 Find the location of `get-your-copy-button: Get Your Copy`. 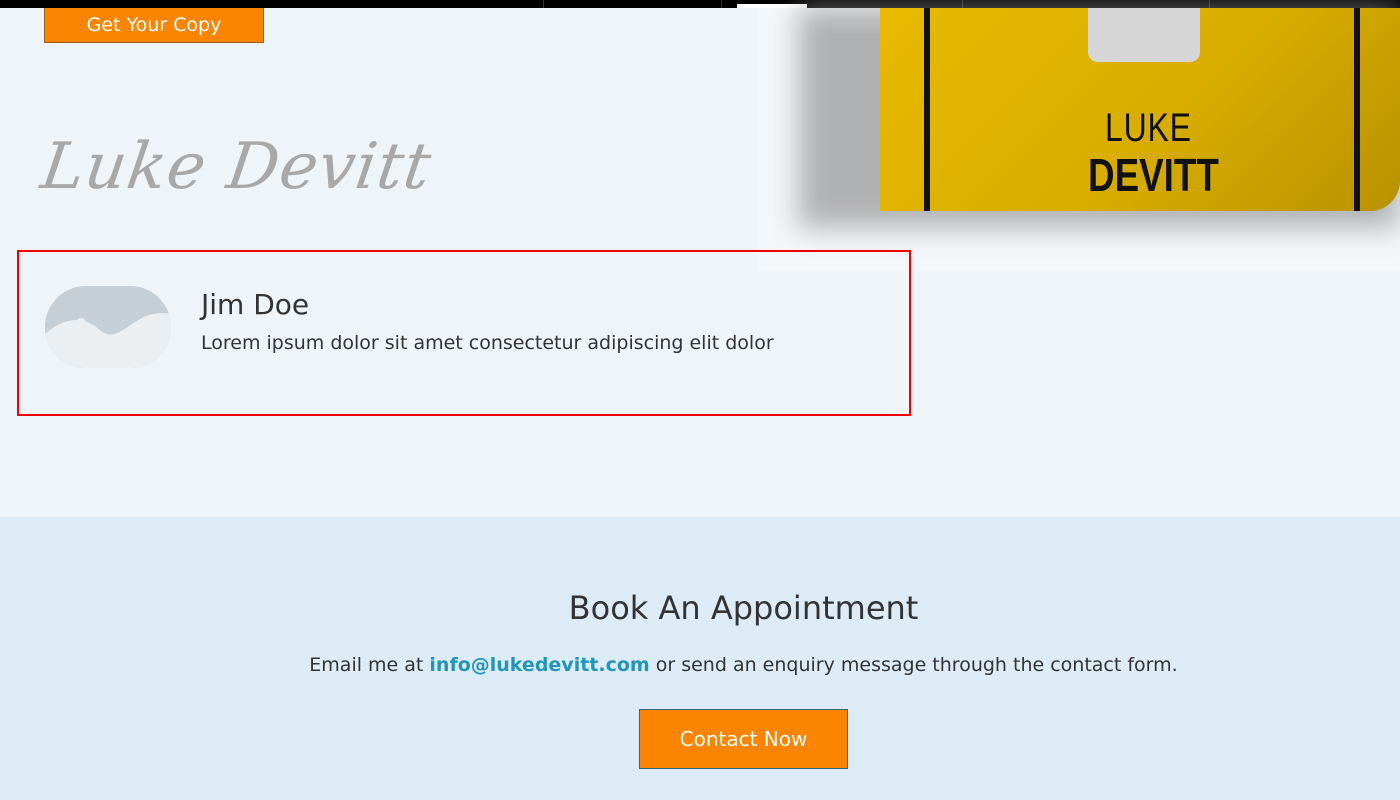

get-your-copy-button: Get Your Copy is located at coordinates (154, 25).